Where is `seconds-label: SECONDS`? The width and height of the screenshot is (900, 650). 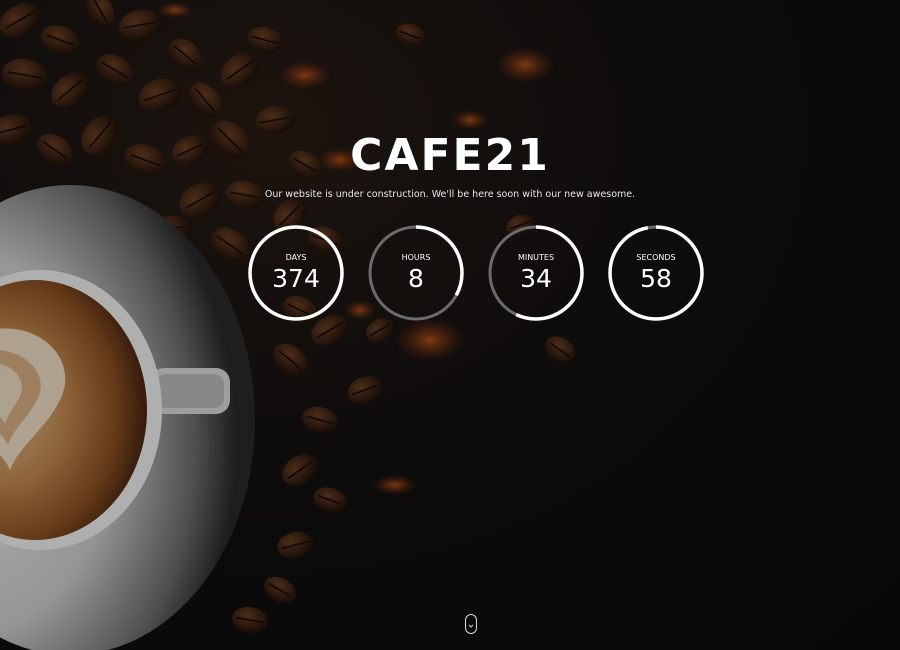
seconds-label: SECONDS is located at coordinates (656, 257).